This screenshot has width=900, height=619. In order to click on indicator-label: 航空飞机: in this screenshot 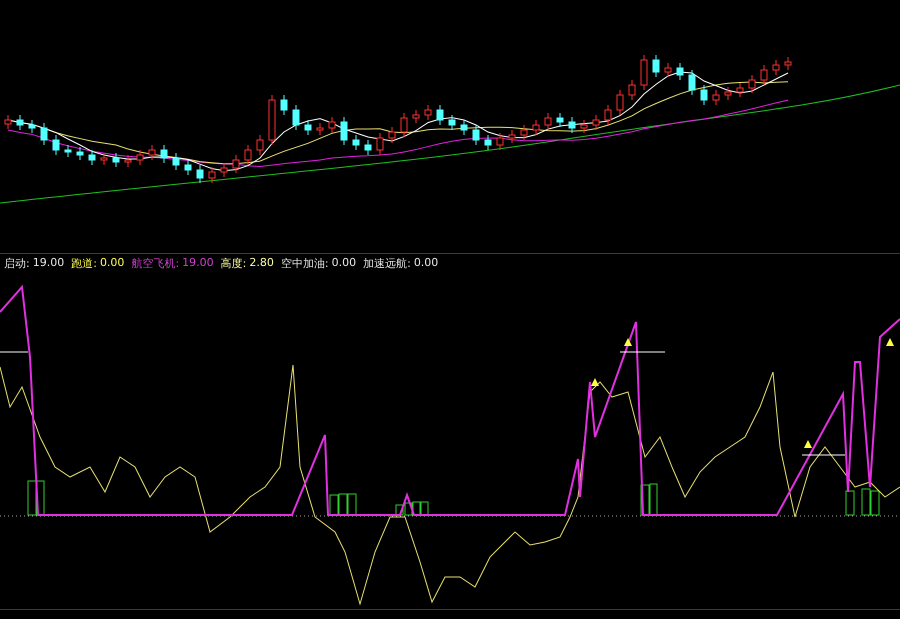, I will do `click(155, 263)`.